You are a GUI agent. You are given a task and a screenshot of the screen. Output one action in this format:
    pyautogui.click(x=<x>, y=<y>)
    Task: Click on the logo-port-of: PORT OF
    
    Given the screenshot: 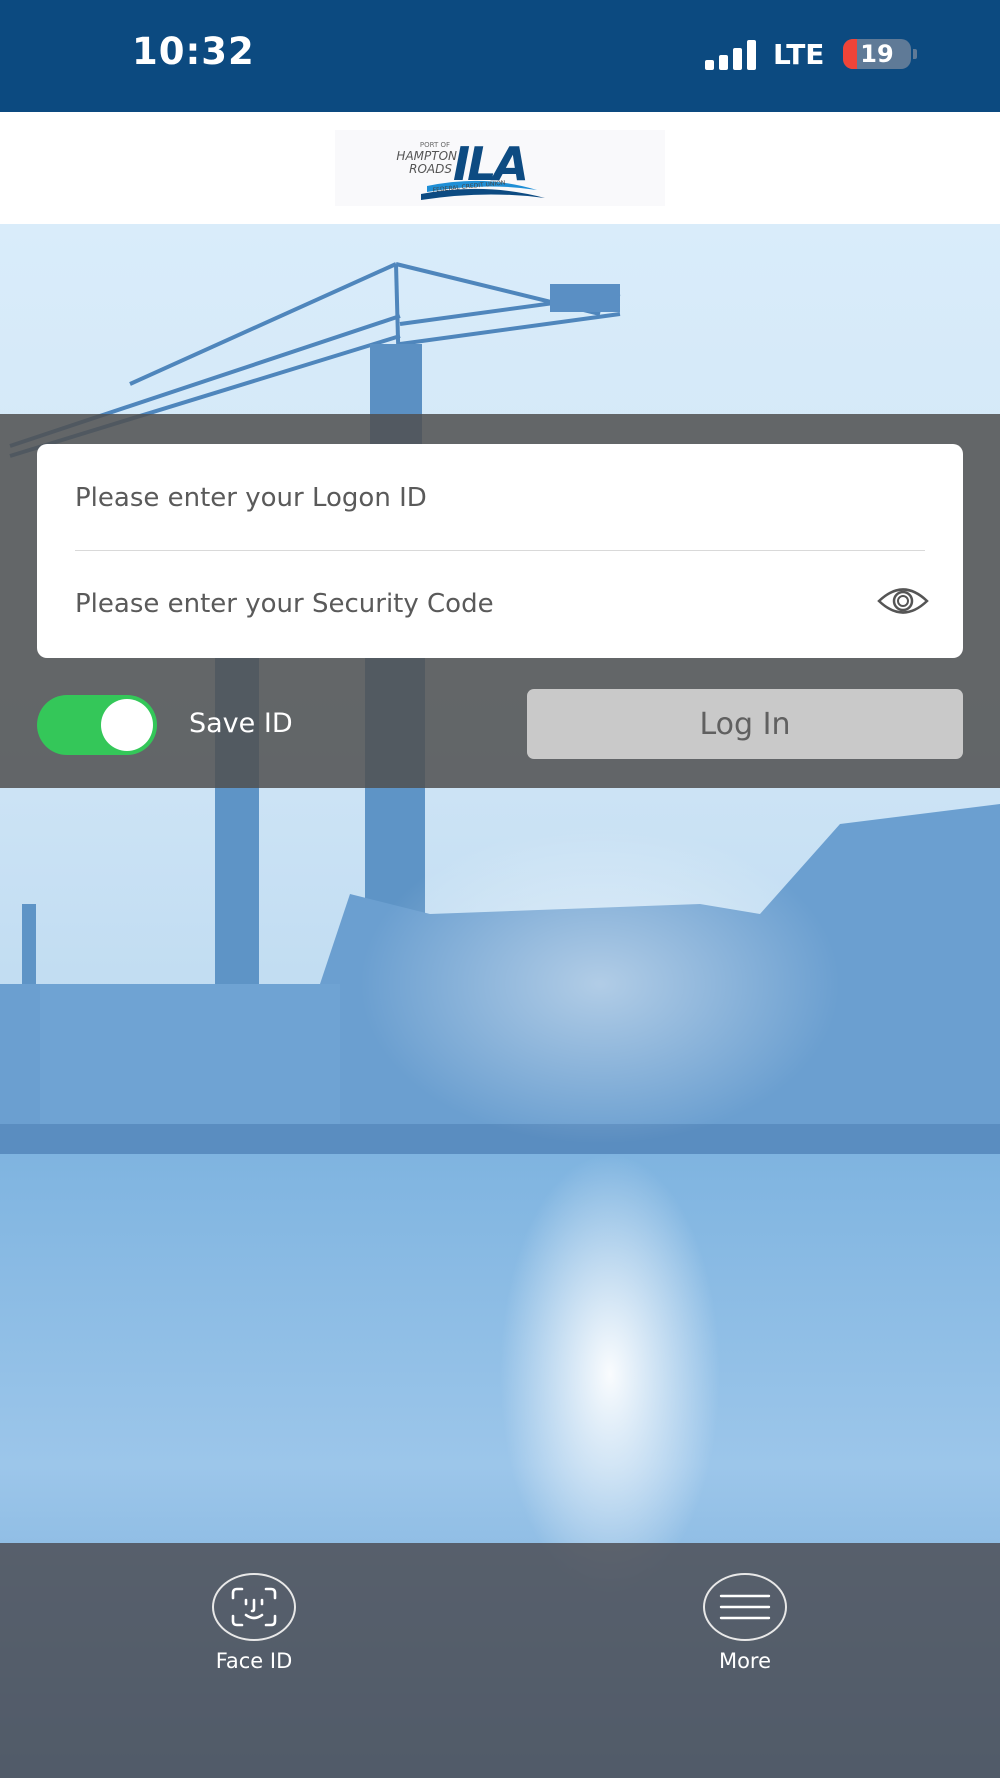 What is the action you would take?
    pyautogui.click(x=435, y=145)
    